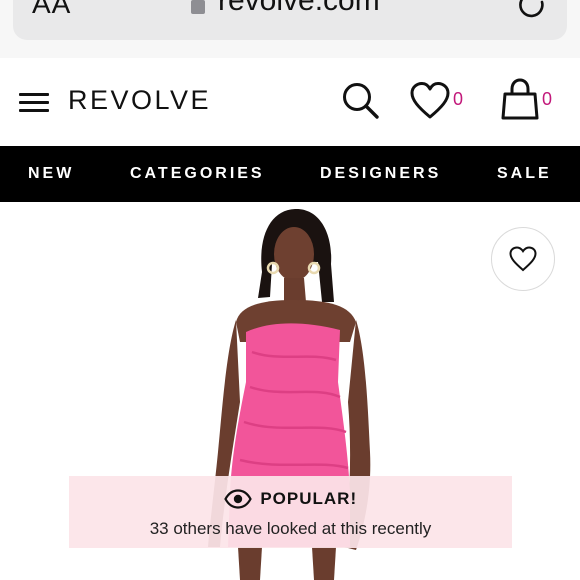 This screenshot has height=580, width=580. Describe the element at coordinates (51, 174) in the screenshot. I see `nav-item-new: NEW` at that location.